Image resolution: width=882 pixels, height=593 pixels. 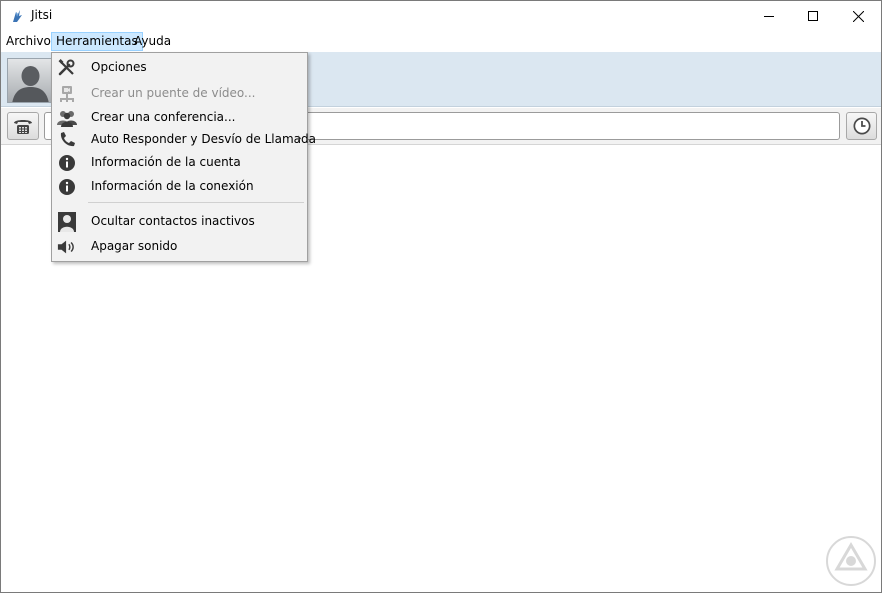 What do you see at coordinates (42, 15) in the screenshot?
I see `window-title: Jitsi` at bounding box center [42, 15].